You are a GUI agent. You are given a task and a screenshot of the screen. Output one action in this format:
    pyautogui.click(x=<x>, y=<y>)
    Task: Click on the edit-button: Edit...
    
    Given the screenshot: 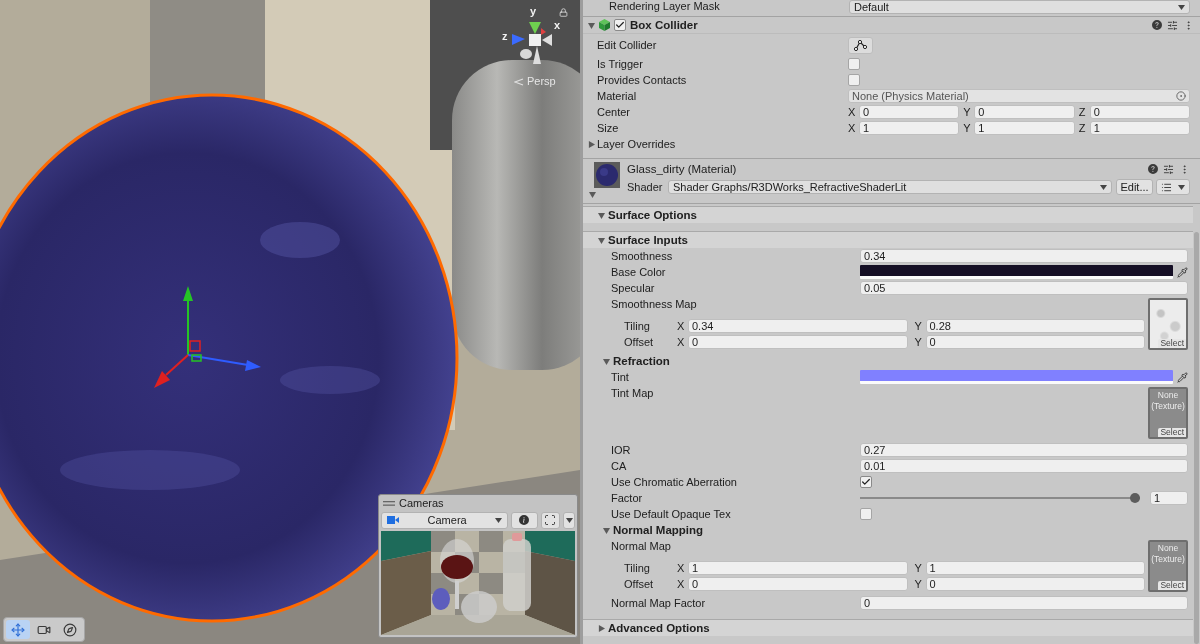 What is the action you would take?
    pyautogui.click(x=1134, y=187)
    